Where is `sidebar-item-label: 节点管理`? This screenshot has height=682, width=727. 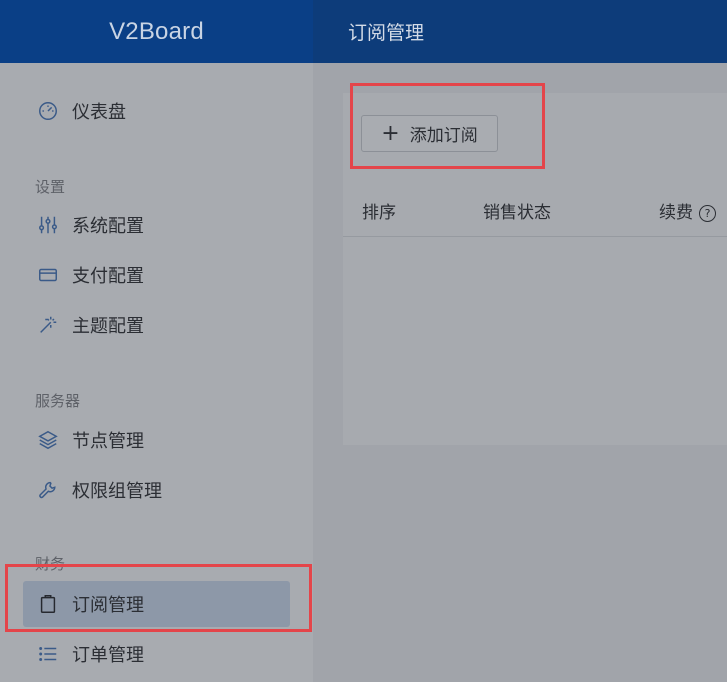
sidebar-item-label: 节点管理 is located at coordinates (108, 441).